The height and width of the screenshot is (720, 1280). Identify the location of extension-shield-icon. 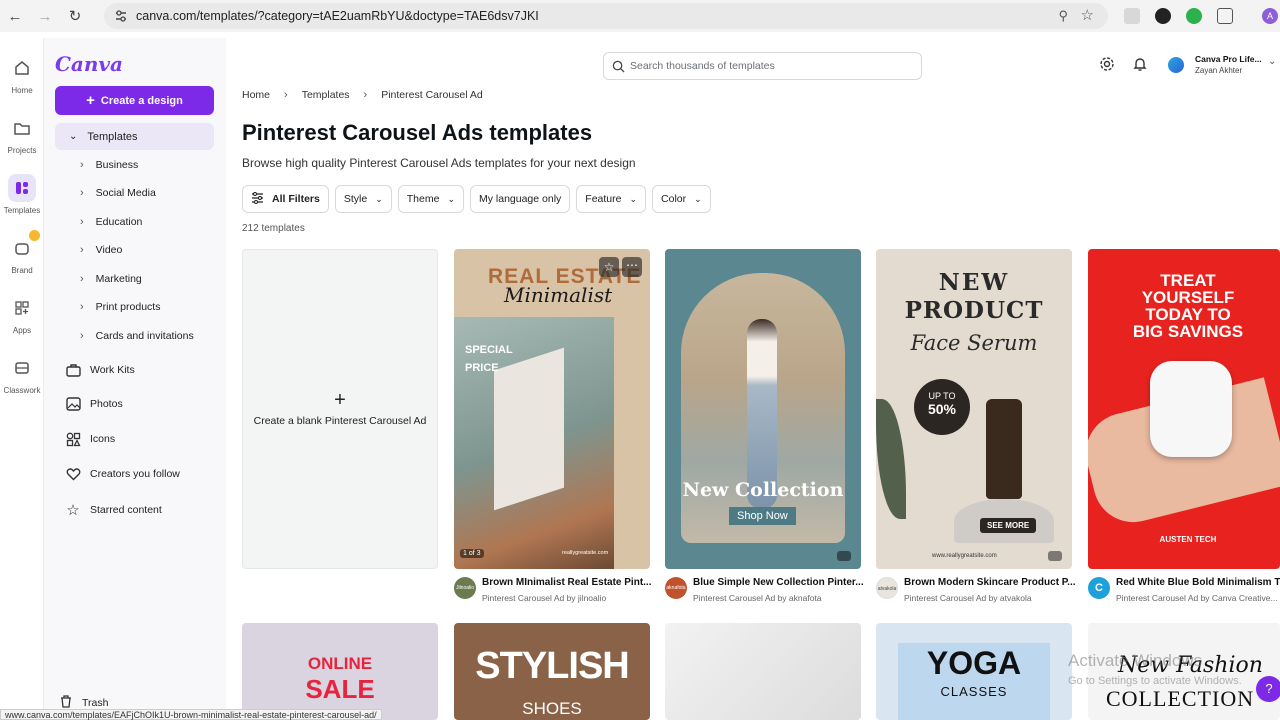
(1132, 16).